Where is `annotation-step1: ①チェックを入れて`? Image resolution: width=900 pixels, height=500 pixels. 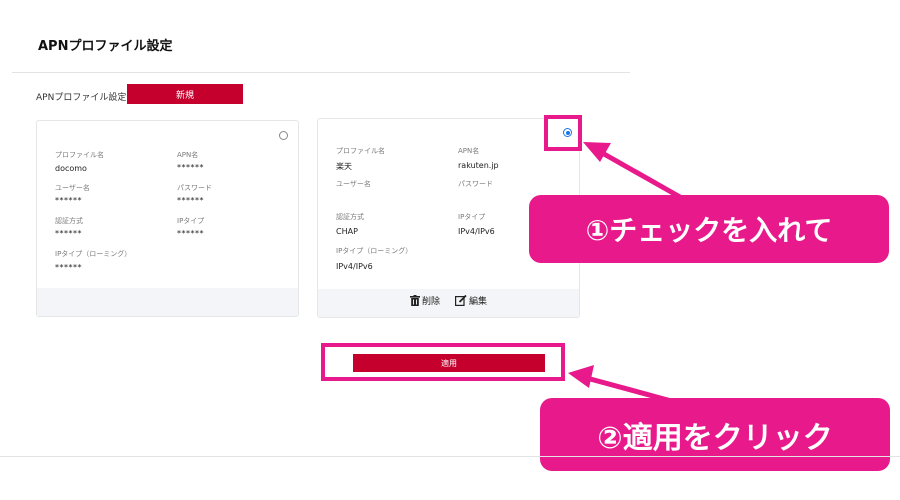
annotation-step1: ①チェックを入れて is located at coordinates (709, 229).